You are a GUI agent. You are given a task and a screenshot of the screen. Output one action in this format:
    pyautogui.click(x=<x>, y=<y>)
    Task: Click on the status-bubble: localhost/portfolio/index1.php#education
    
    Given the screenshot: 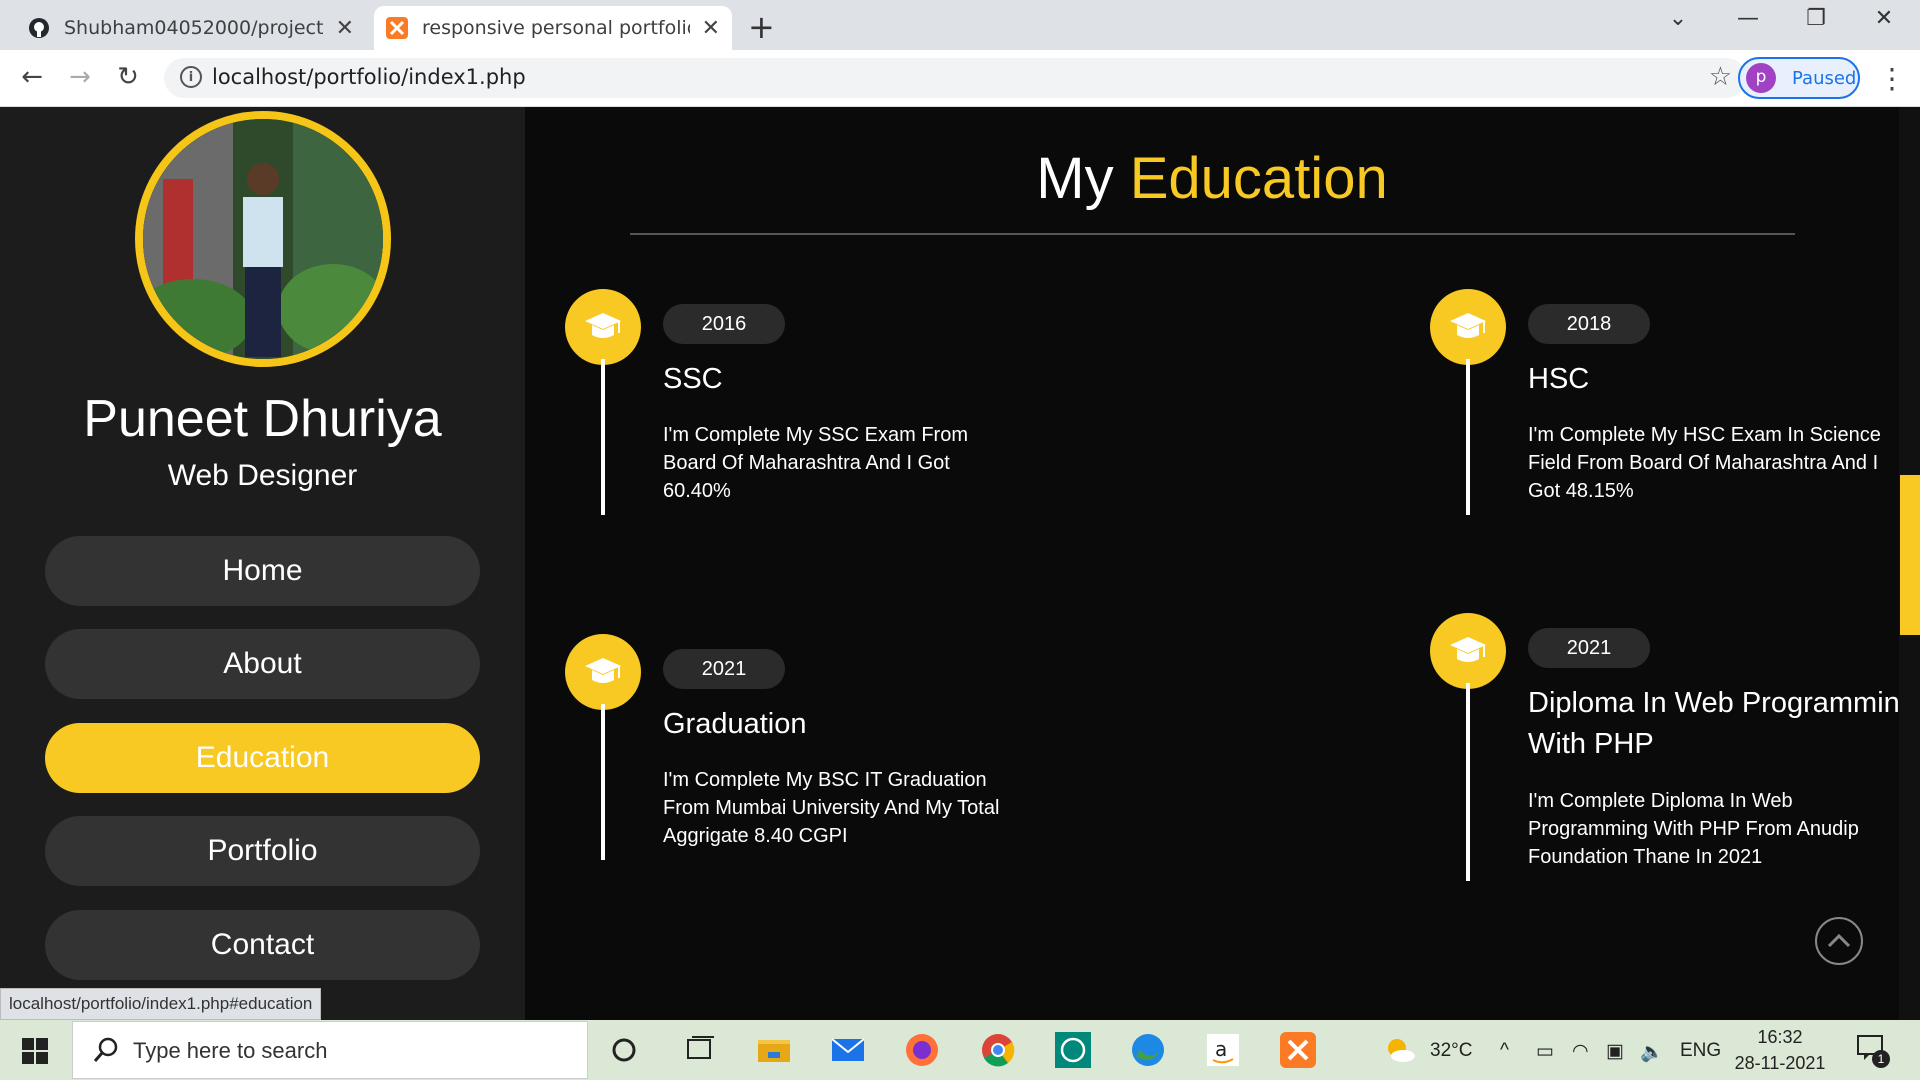 What is the action you would take?
    pyautogui.click(x=161, y=1004)
    